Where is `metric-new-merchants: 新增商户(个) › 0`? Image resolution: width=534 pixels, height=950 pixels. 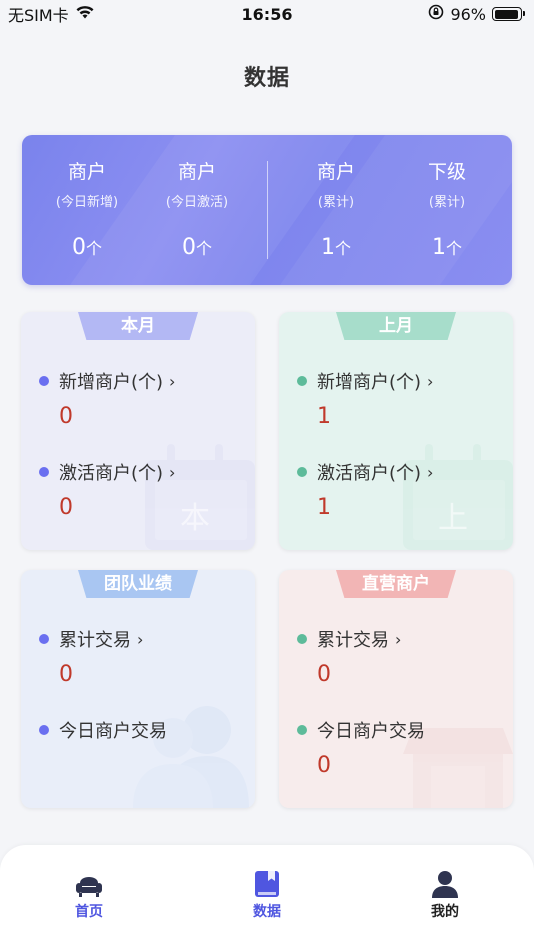
metric-new-merchants: 新增商户(个) › 0 is located at coordinates (107, 398).